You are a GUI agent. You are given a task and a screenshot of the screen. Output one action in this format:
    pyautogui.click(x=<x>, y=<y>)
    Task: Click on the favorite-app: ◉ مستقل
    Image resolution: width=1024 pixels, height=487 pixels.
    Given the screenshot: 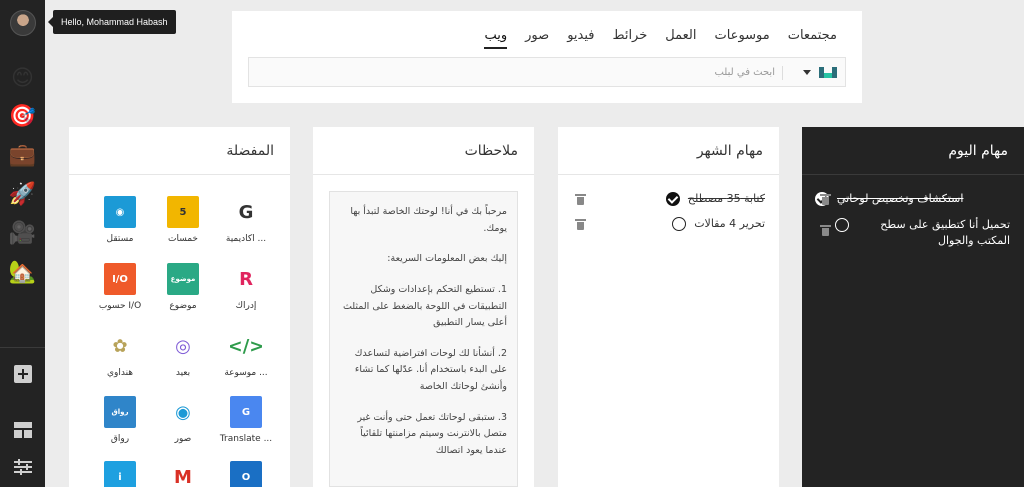 What is the action you would take?
    pyautogui.click(x=120, y=220)
    